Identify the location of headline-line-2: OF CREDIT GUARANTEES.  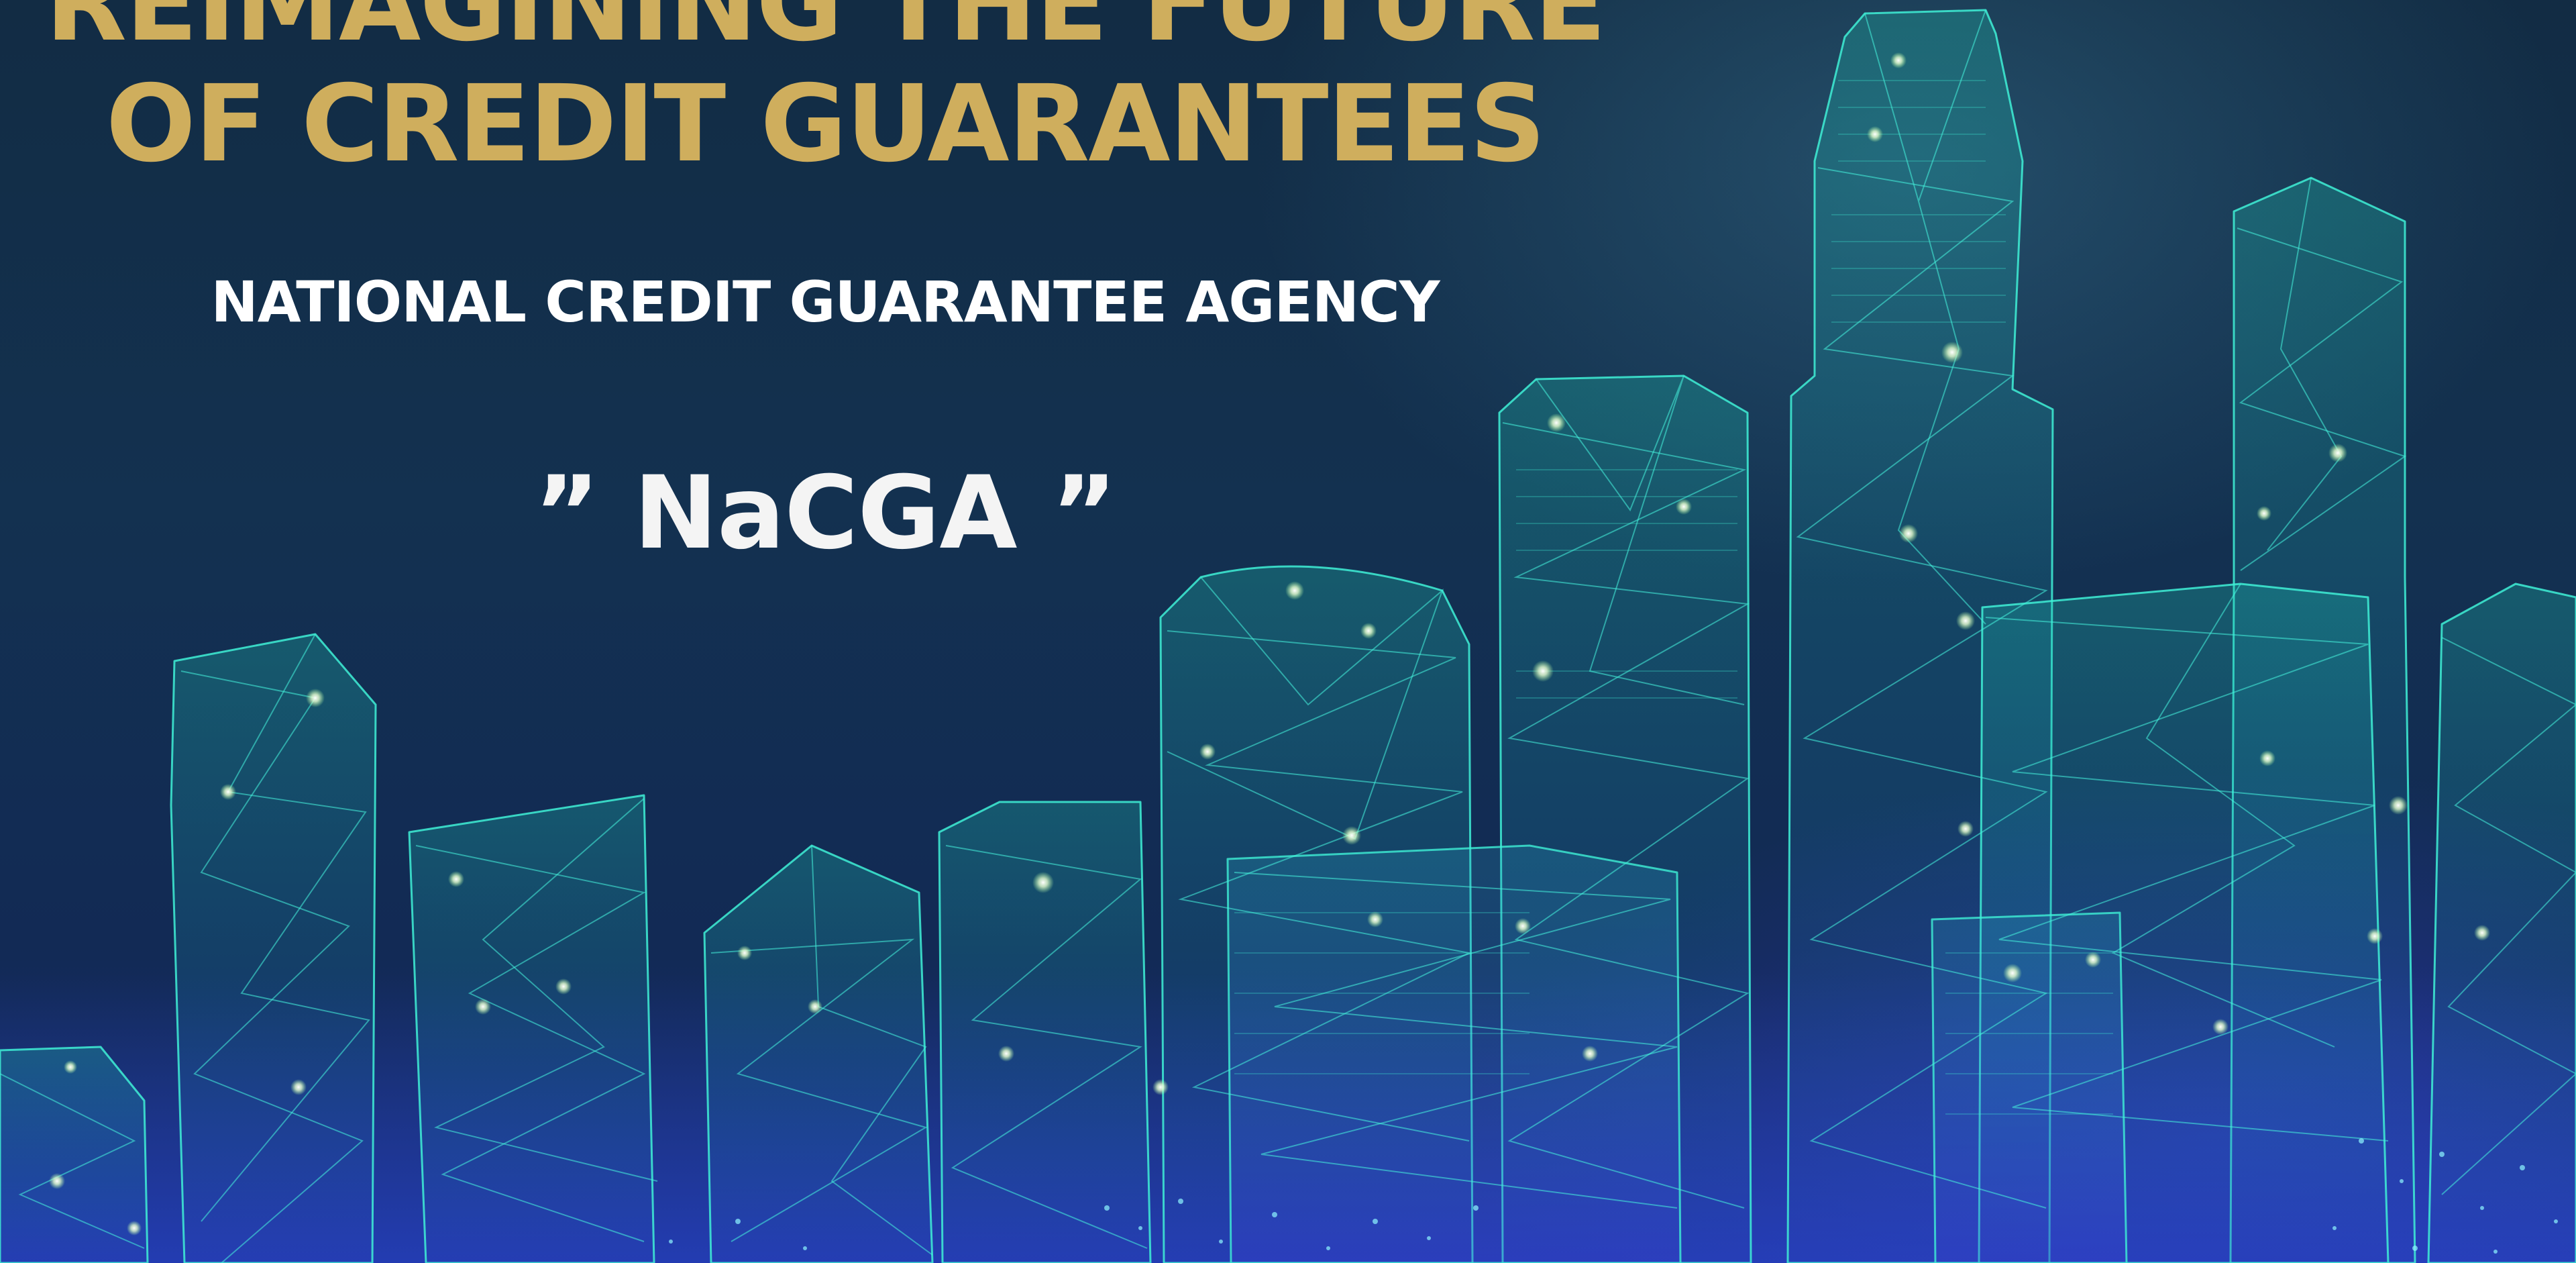
(825, 124).